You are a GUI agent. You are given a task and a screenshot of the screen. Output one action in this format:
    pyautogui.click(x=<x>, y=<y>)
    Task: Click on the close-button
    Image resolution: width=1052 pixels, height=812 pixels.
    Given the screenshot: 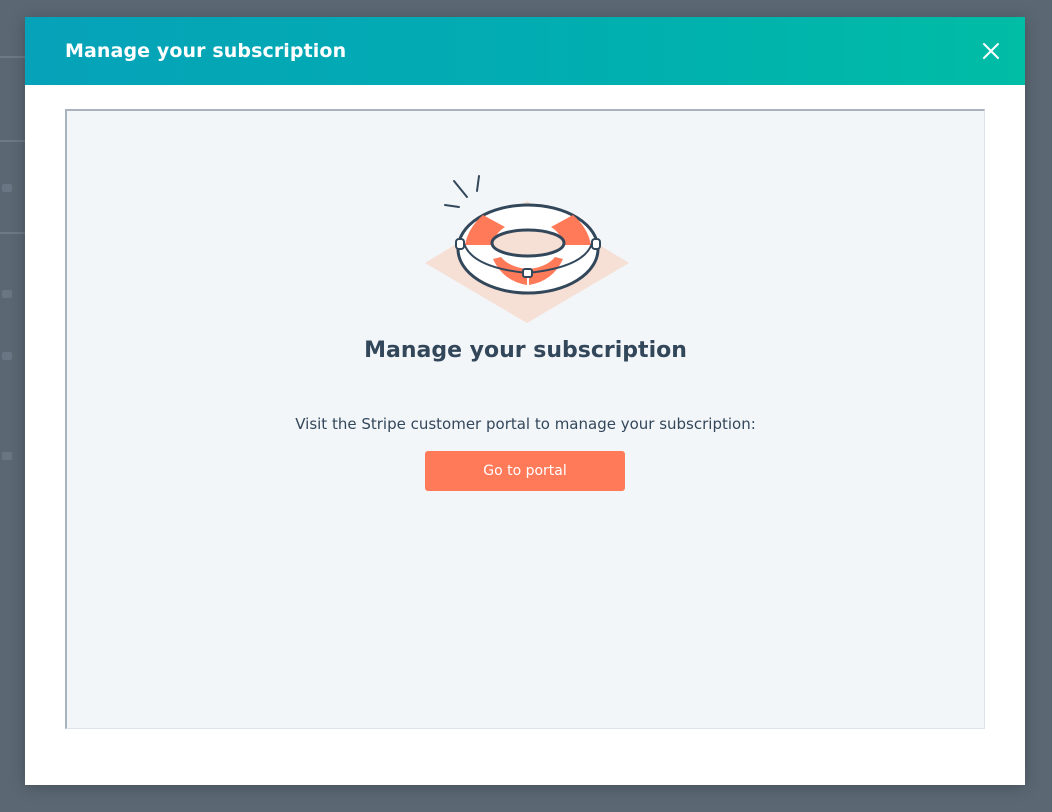 What is the action you would take?
    pyautogui.click(x=991, y=51)
    